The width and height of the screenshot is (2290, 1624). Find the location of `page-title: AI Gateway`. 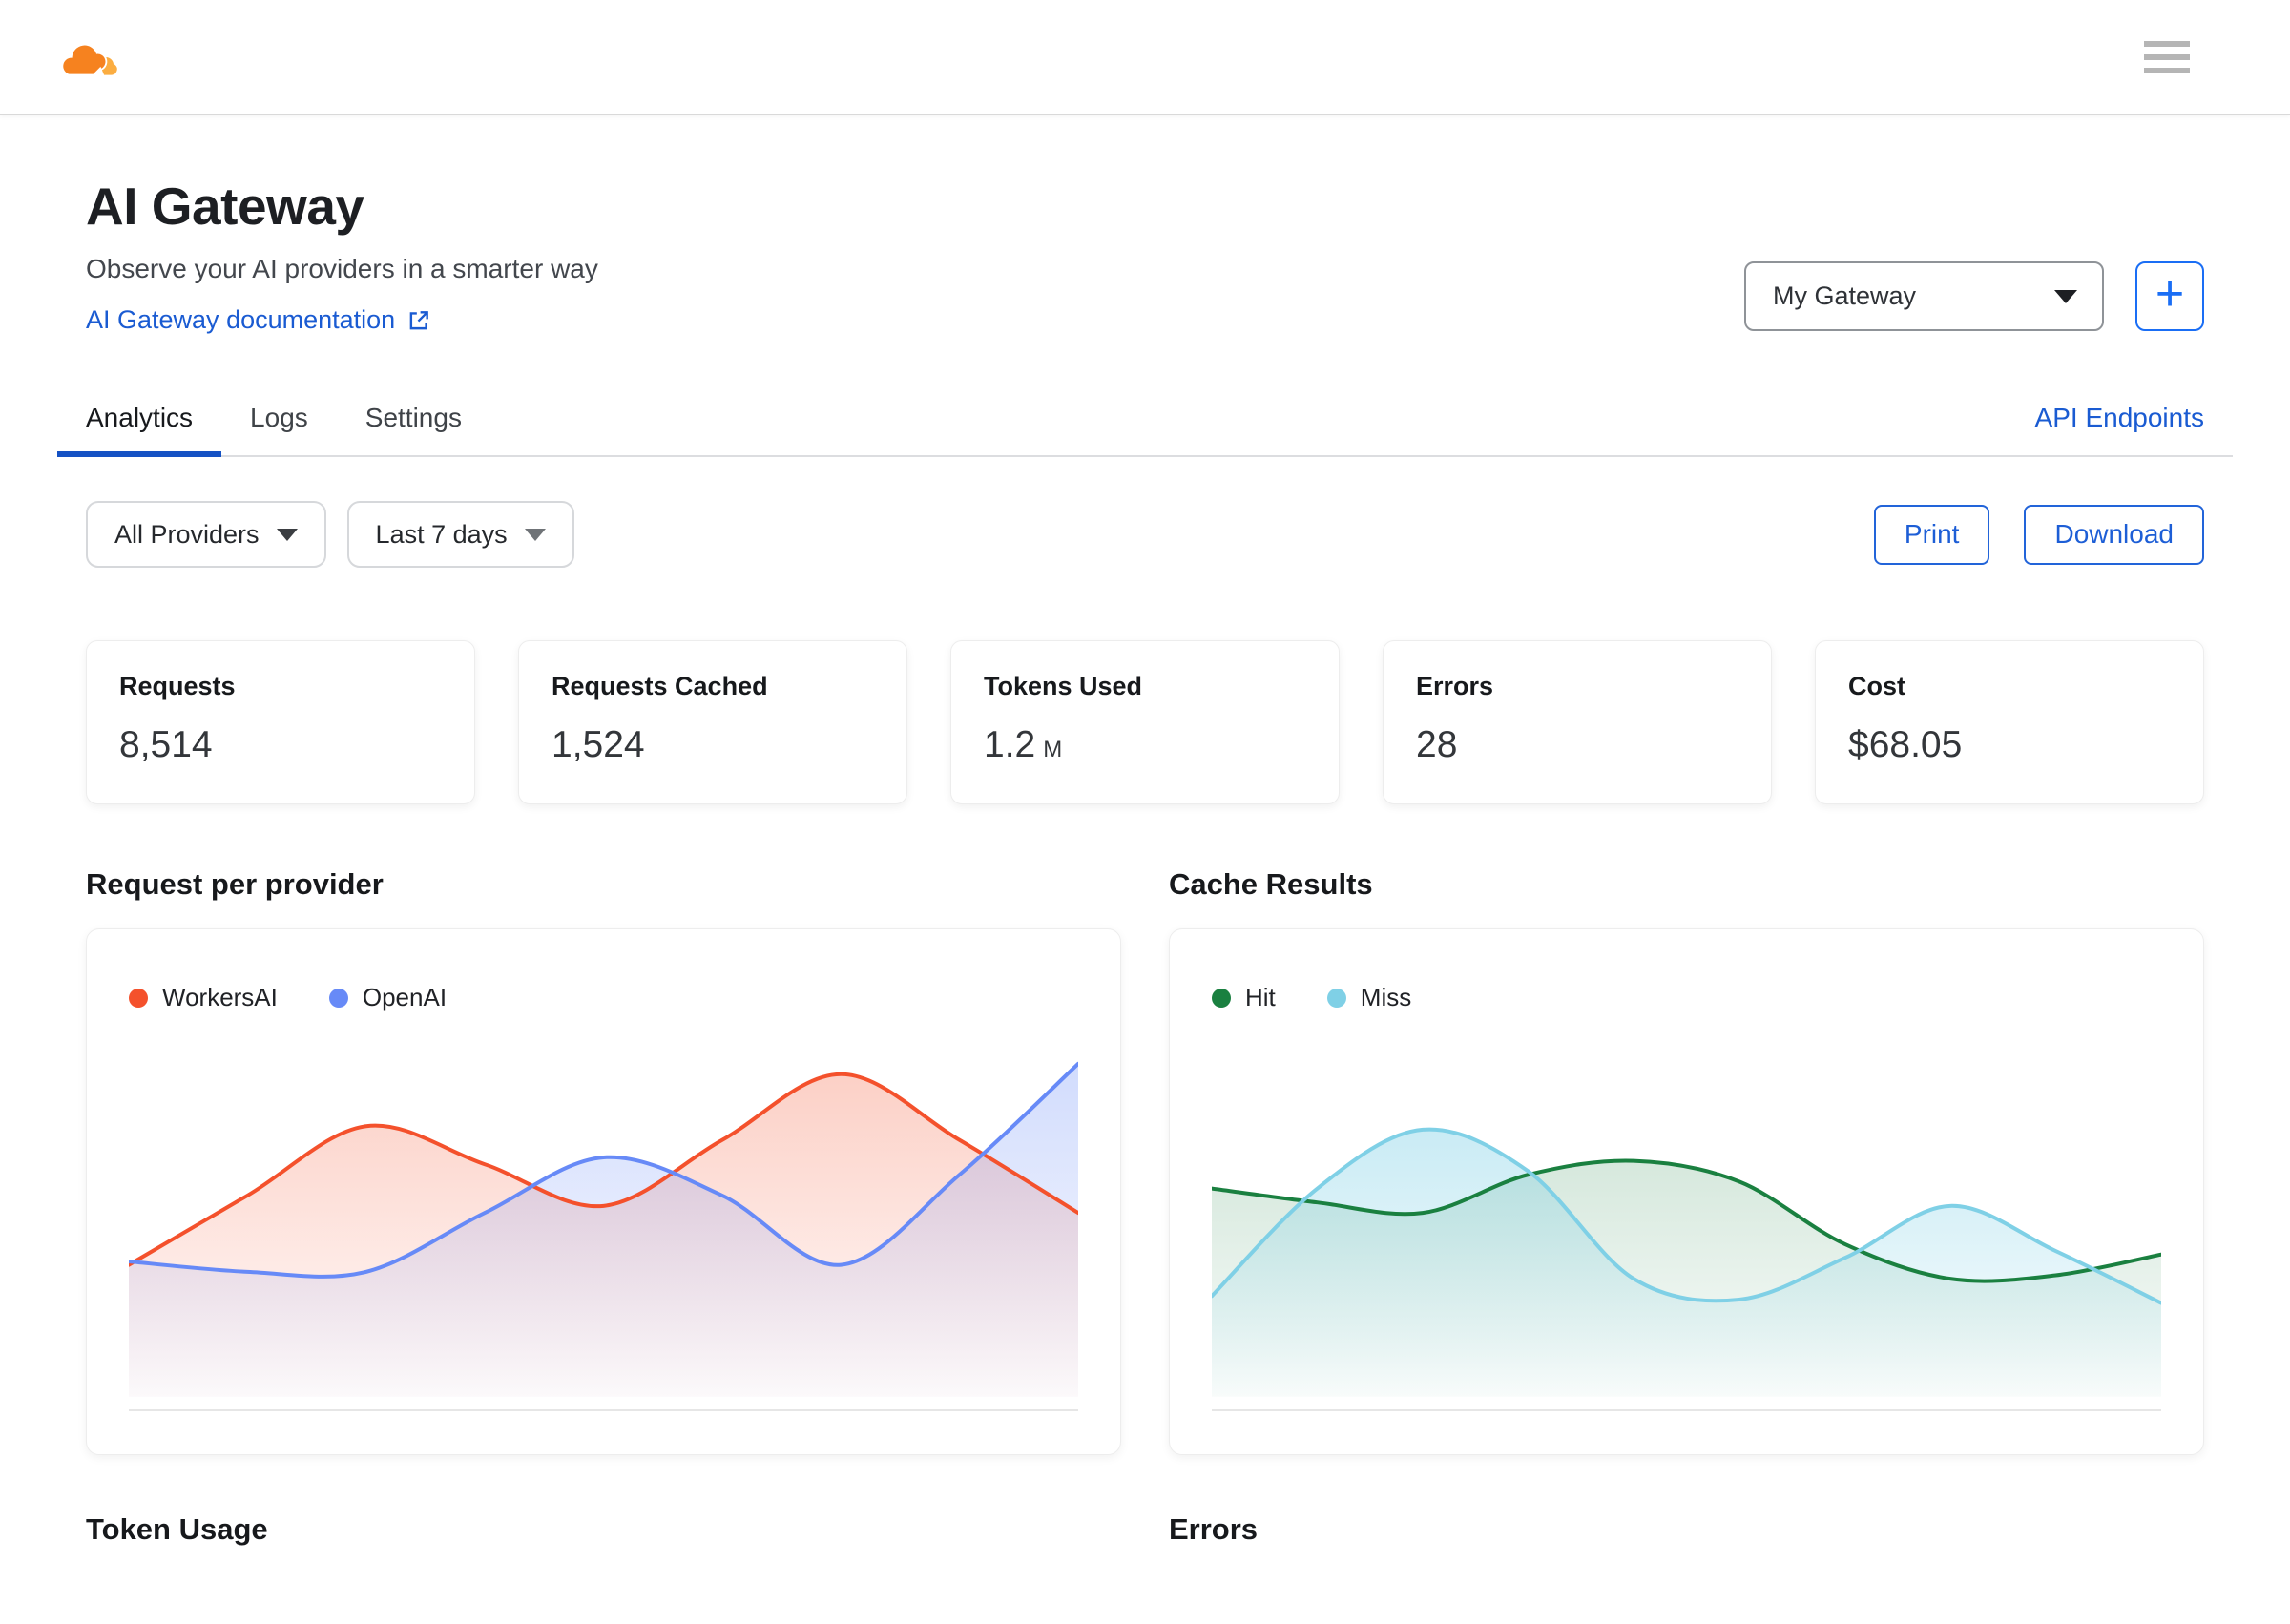

page-title: AI Gateway is located at coordinates (225, 206).